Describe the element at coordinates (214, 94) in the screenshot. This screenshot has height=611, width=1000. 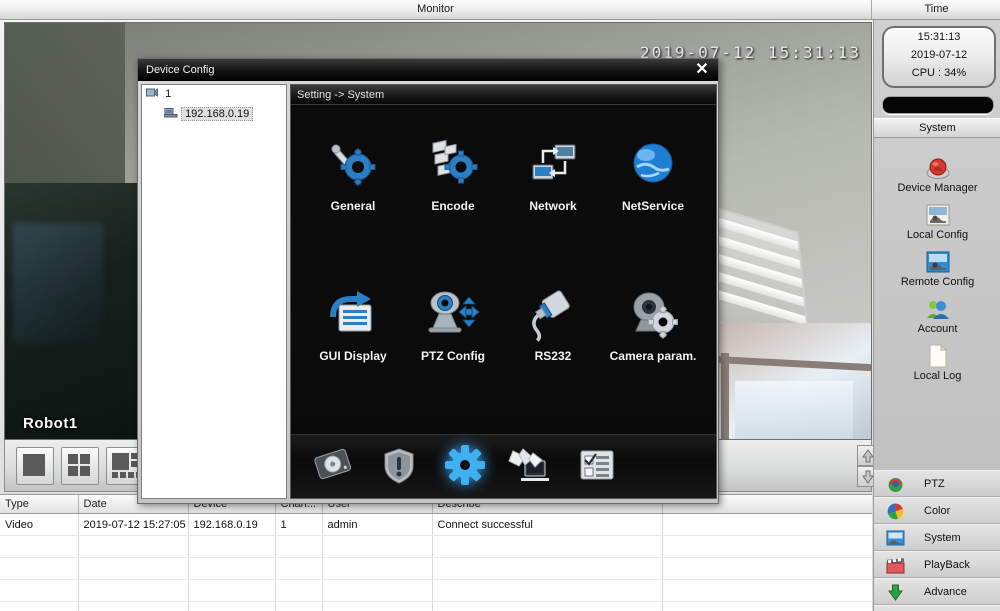
I see `tree-root-node: 1` at that location.